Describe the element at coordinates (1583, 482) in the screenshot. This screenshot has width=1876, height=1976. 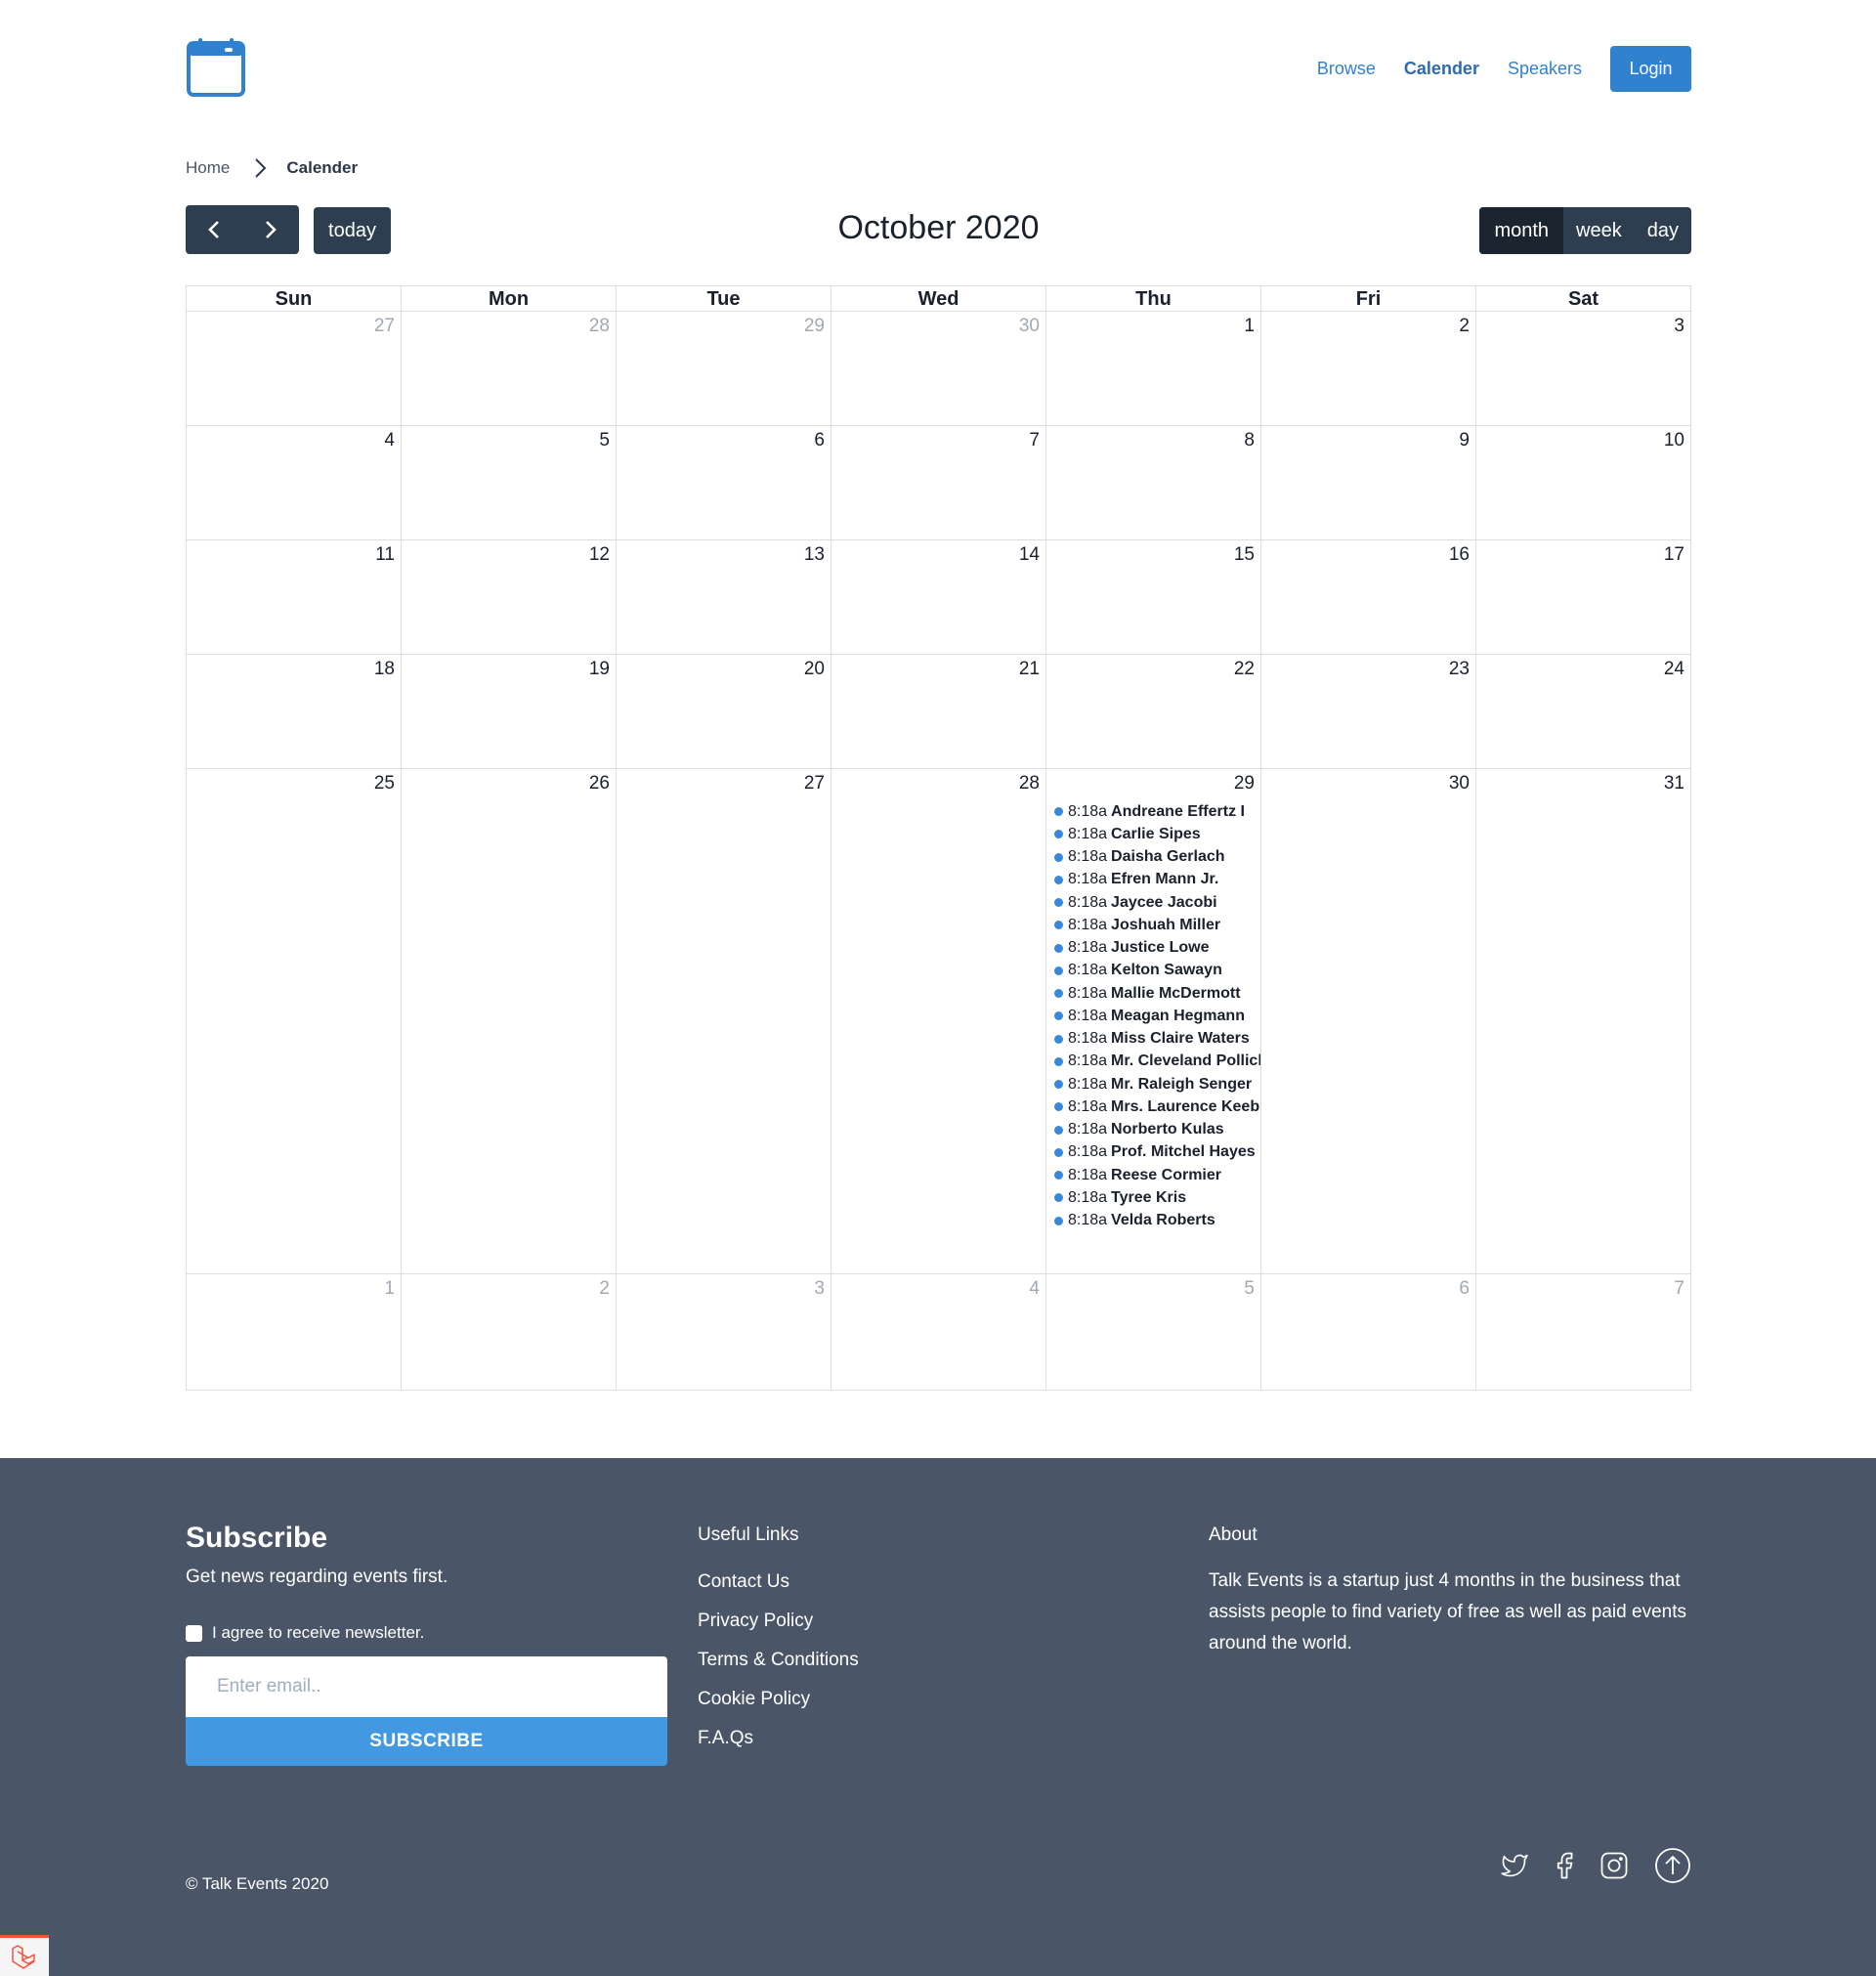
I see `calendar-day: 10` at that location.